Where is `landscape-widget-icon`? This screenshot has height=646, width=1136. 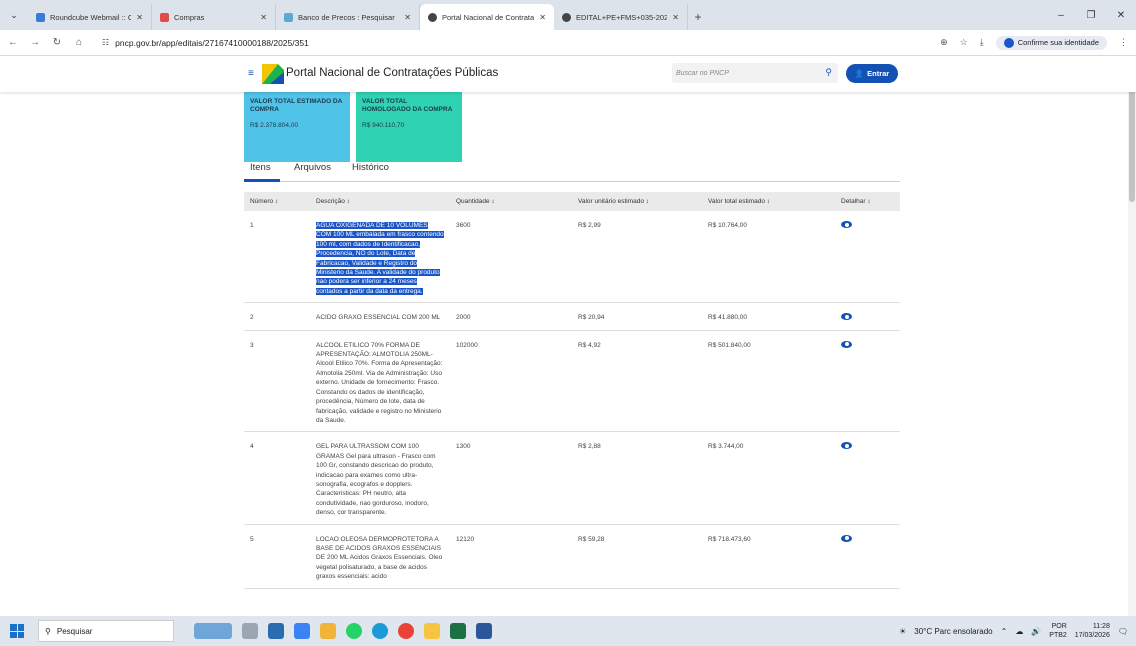 landscape-widget-icon is located at coordinates (213, 631).